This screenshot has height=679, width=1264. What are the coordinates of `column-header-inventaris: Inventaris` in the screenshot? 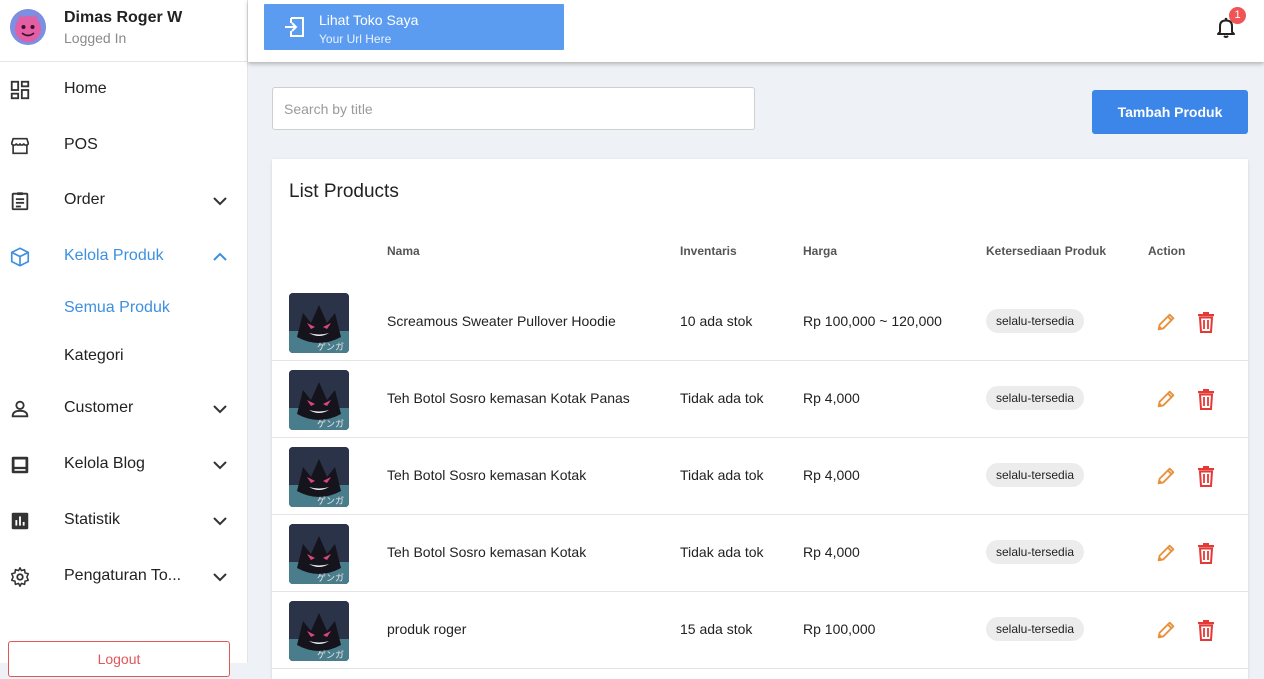 It's located at (708, 251).